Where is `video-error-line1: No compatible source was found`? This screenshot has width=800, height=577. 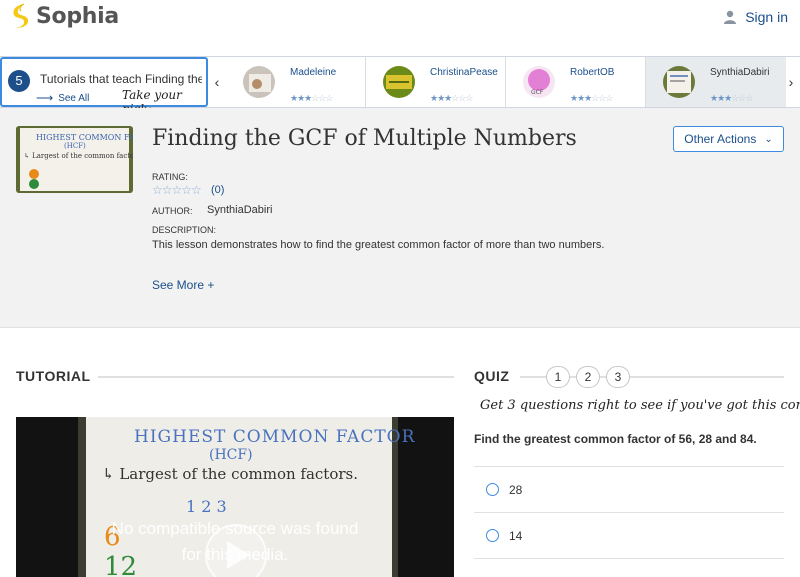
video-error-line1: No compatible source was found is located at coordinates (235, 528).